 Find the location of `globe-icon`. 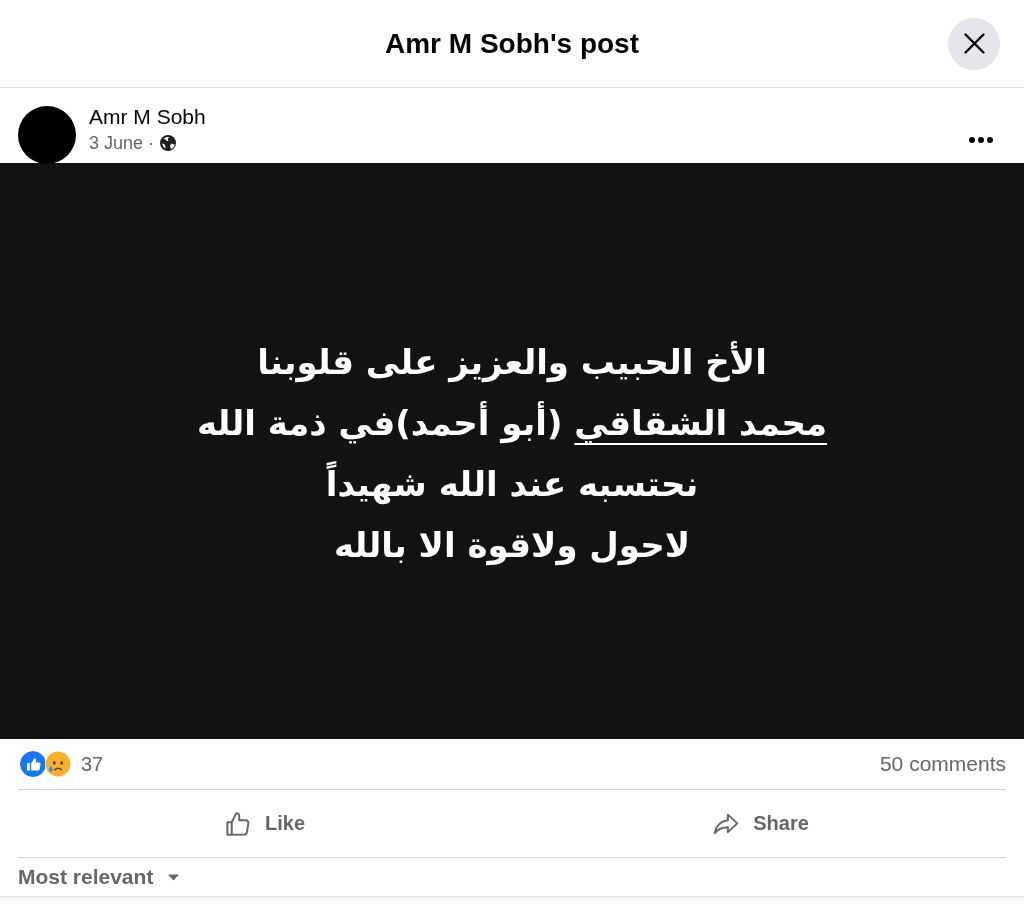

globe-icon is located at coordinates (168, 143).